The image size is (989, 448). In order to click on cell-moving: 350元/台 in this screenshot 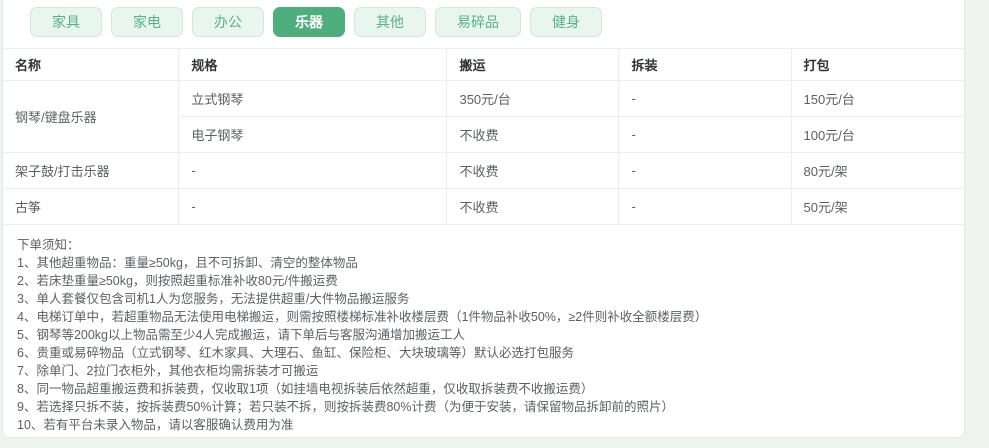, I will do `click(532, 98)`.